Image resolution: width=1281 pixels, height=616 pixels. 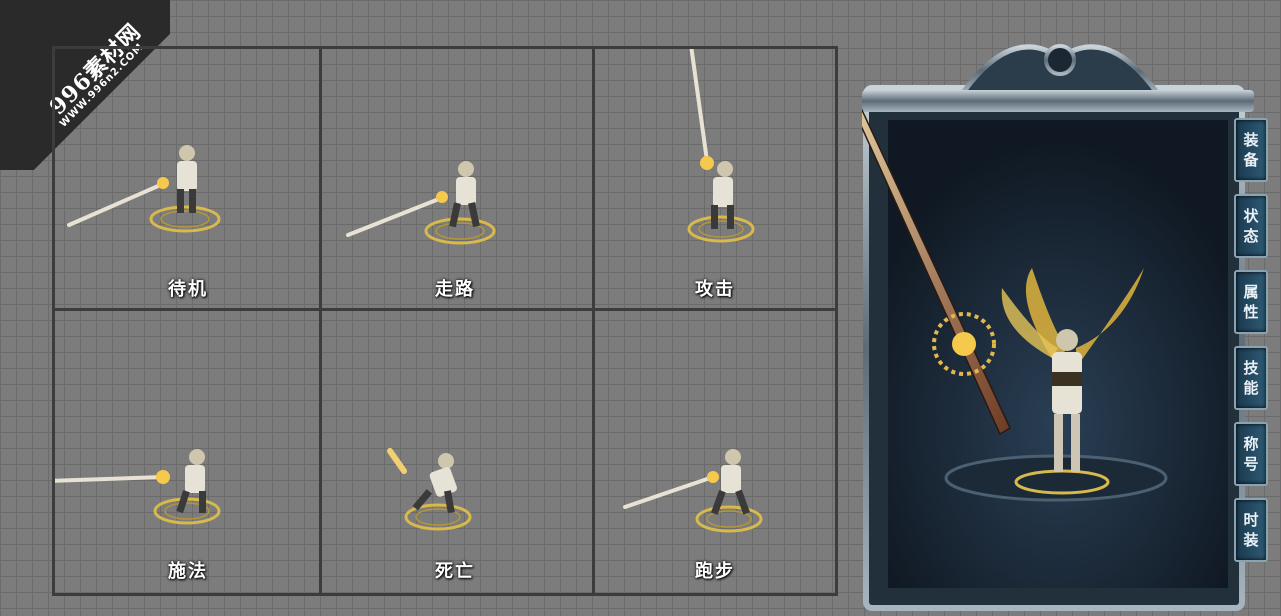 I want to click on death-sprite, so click(x=429, y=489).